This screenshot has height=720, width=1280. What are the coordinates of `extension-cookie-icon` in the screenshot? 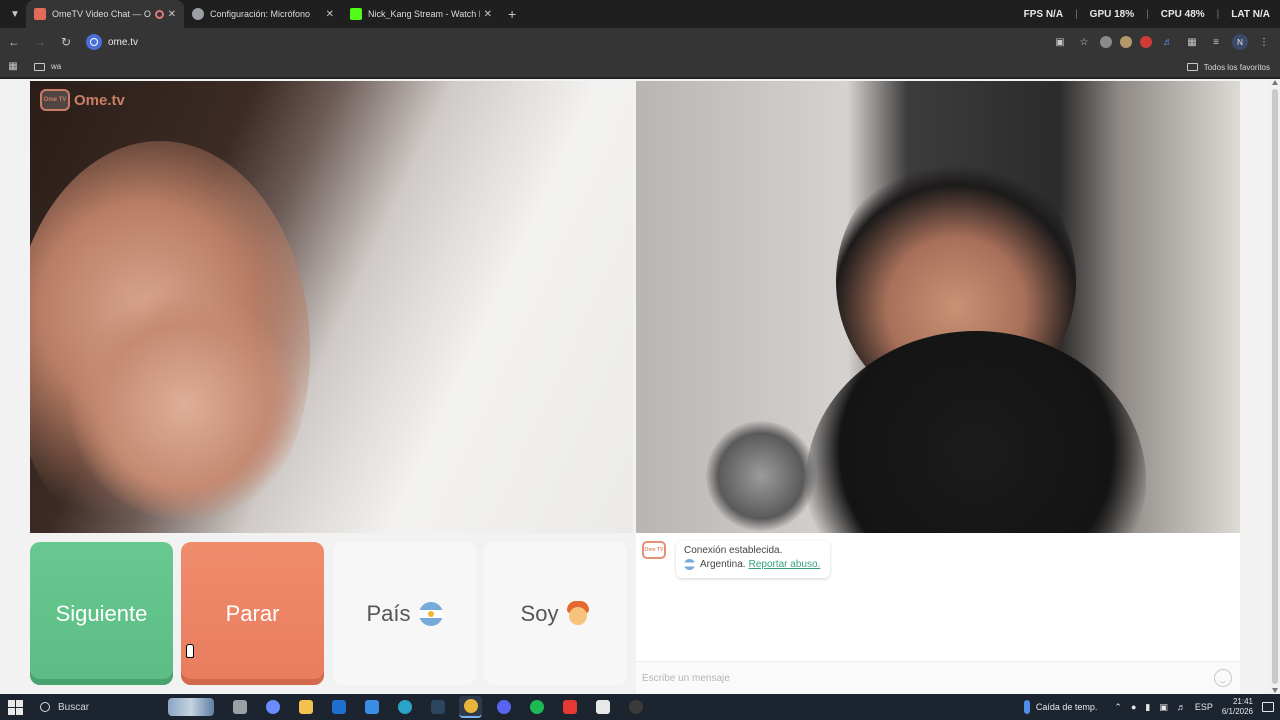 It's located at (1126, 42).